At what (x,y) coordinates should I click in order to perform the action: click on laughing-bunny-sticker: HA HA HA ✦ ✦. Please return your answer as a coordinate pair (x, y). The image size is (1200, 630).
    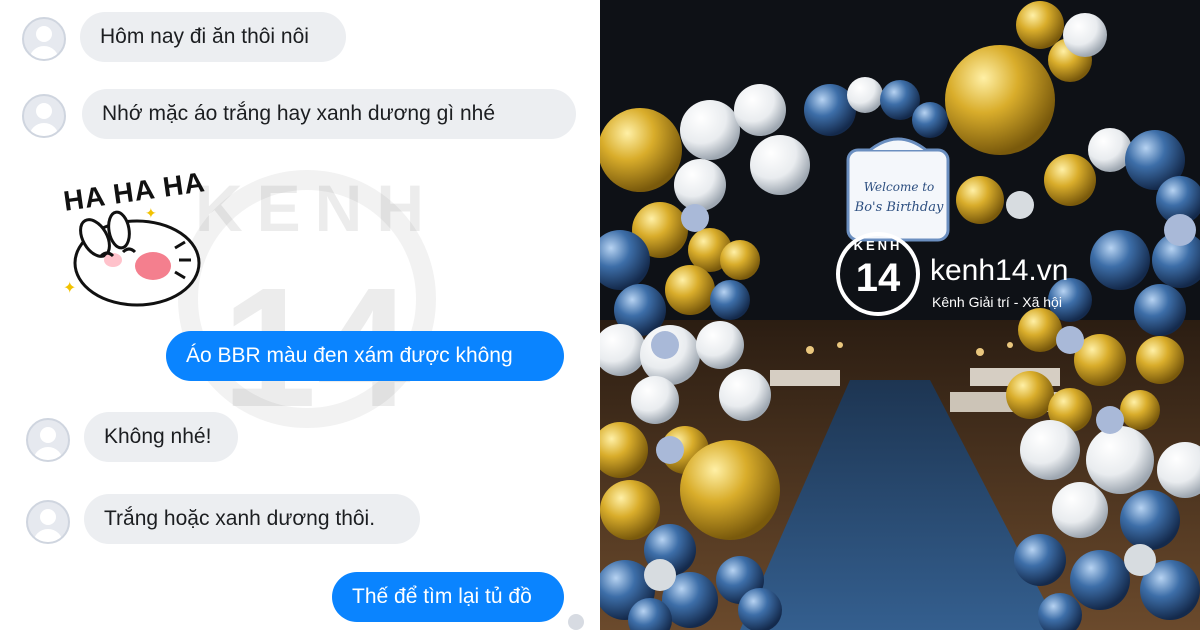
    Looking at the image, I should click on (135, 242).